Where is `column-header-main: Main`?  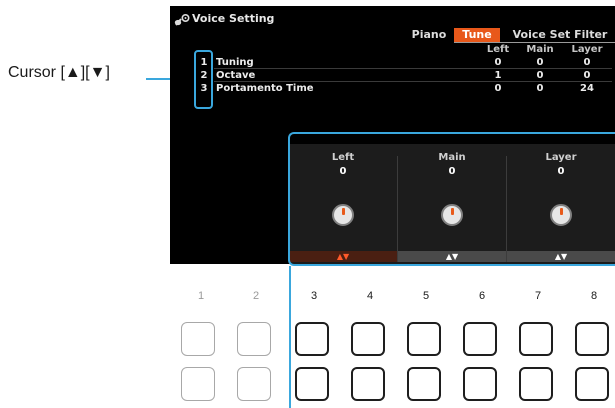 column-header-main: Main is located at coordinates (540, 49).